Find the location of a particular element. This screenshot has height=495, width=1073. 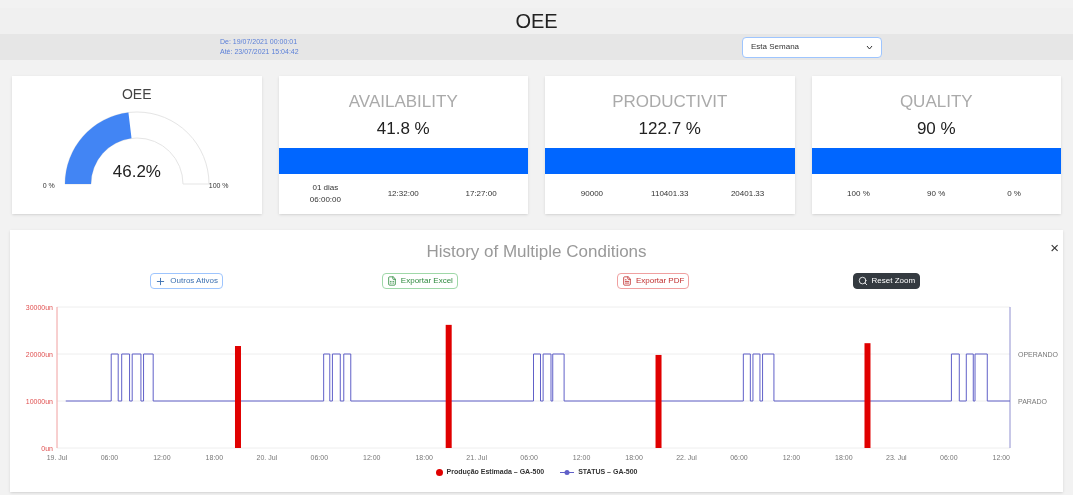

close-button: × is located at coordinates (1054, 247).